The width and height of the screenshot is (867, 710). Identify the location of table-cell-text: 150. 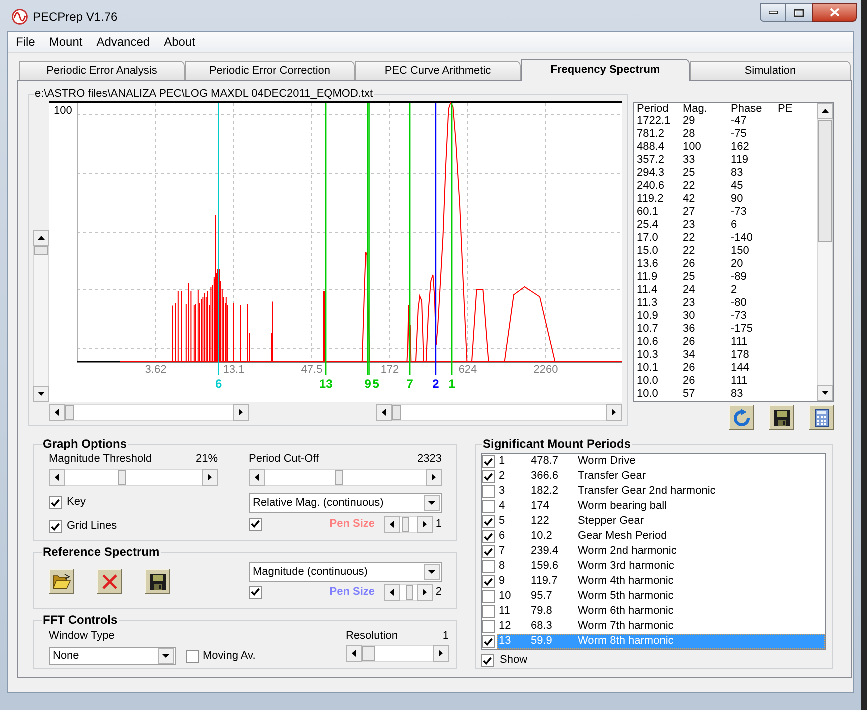
(740, 251).